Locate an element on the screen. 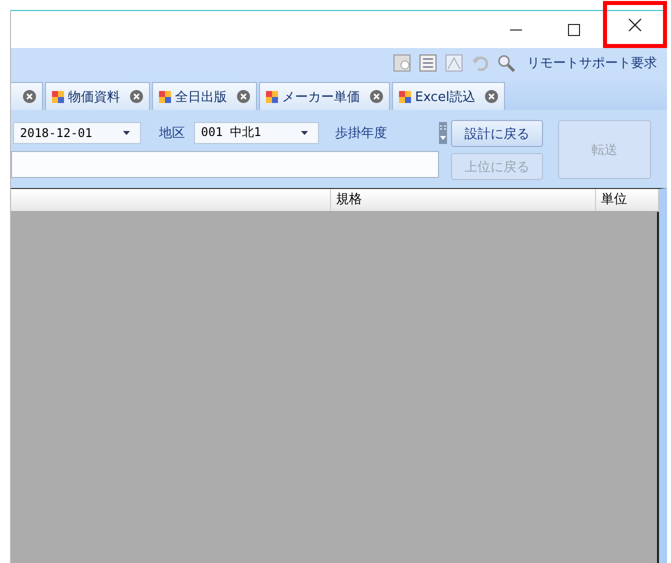 Image resolution: width=671 pixels, height=563 pixels. remote-support-link: リモートサポート要求 is located at coordinates (592, 63).